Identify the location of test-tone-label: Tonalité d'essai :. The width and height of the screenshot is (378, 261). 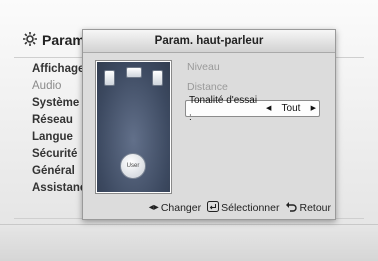
(223, 108).